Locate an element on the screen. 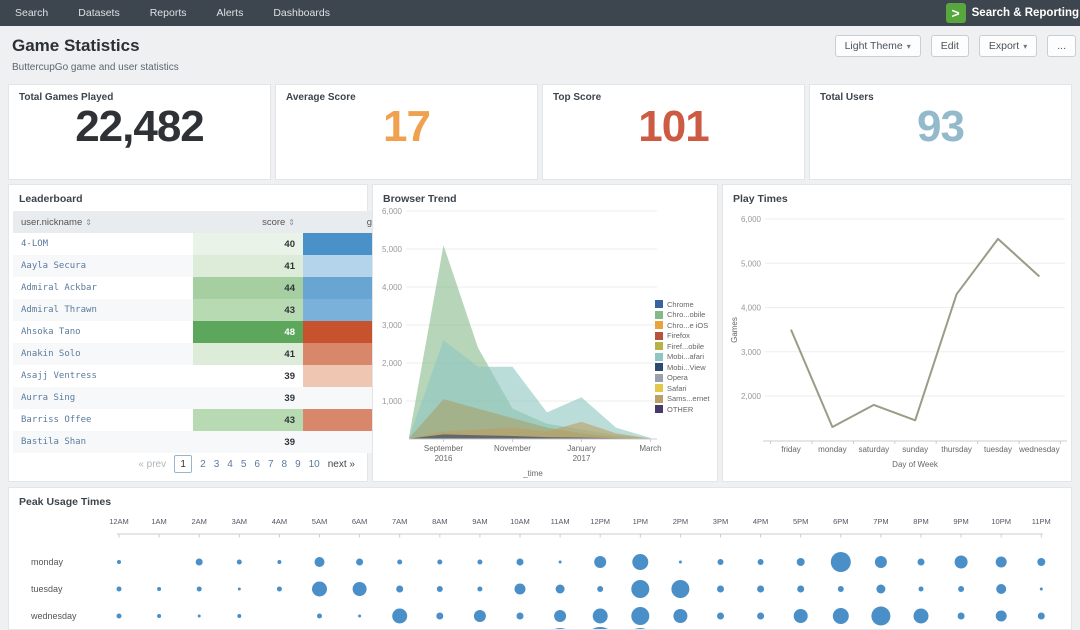 This screenshot has height=630, width=1080. cell-nickname: Asajj Ventress is located at coordinates (103, 376).